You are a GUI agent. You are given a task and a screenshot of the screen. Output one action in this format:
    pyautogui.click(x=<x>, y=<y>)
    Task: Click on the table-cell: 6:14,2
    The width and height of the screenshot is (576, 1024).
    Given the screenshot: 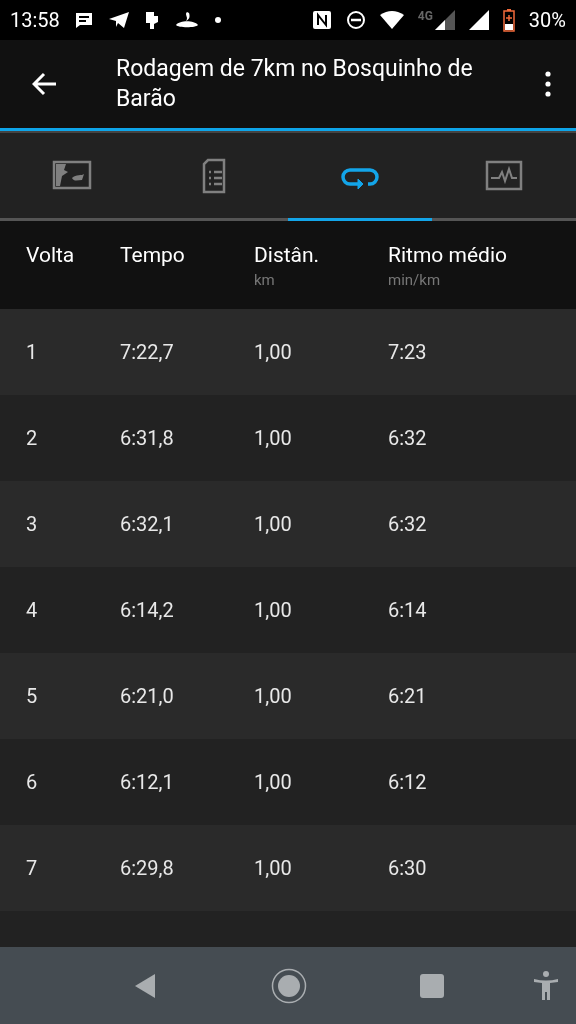 What is the action you would take?
    pyautogui.click(x=147, y=610)
    